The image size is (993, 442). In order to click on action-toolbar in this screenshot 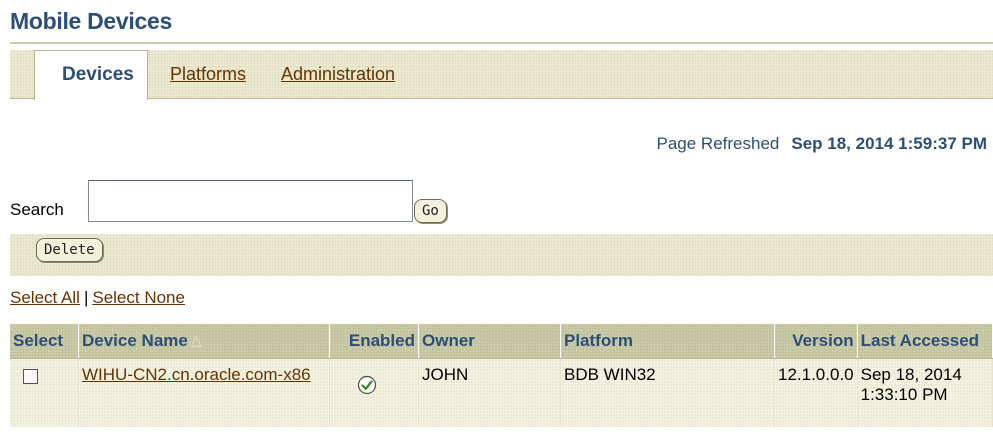, I will do `click(501, 255)`.